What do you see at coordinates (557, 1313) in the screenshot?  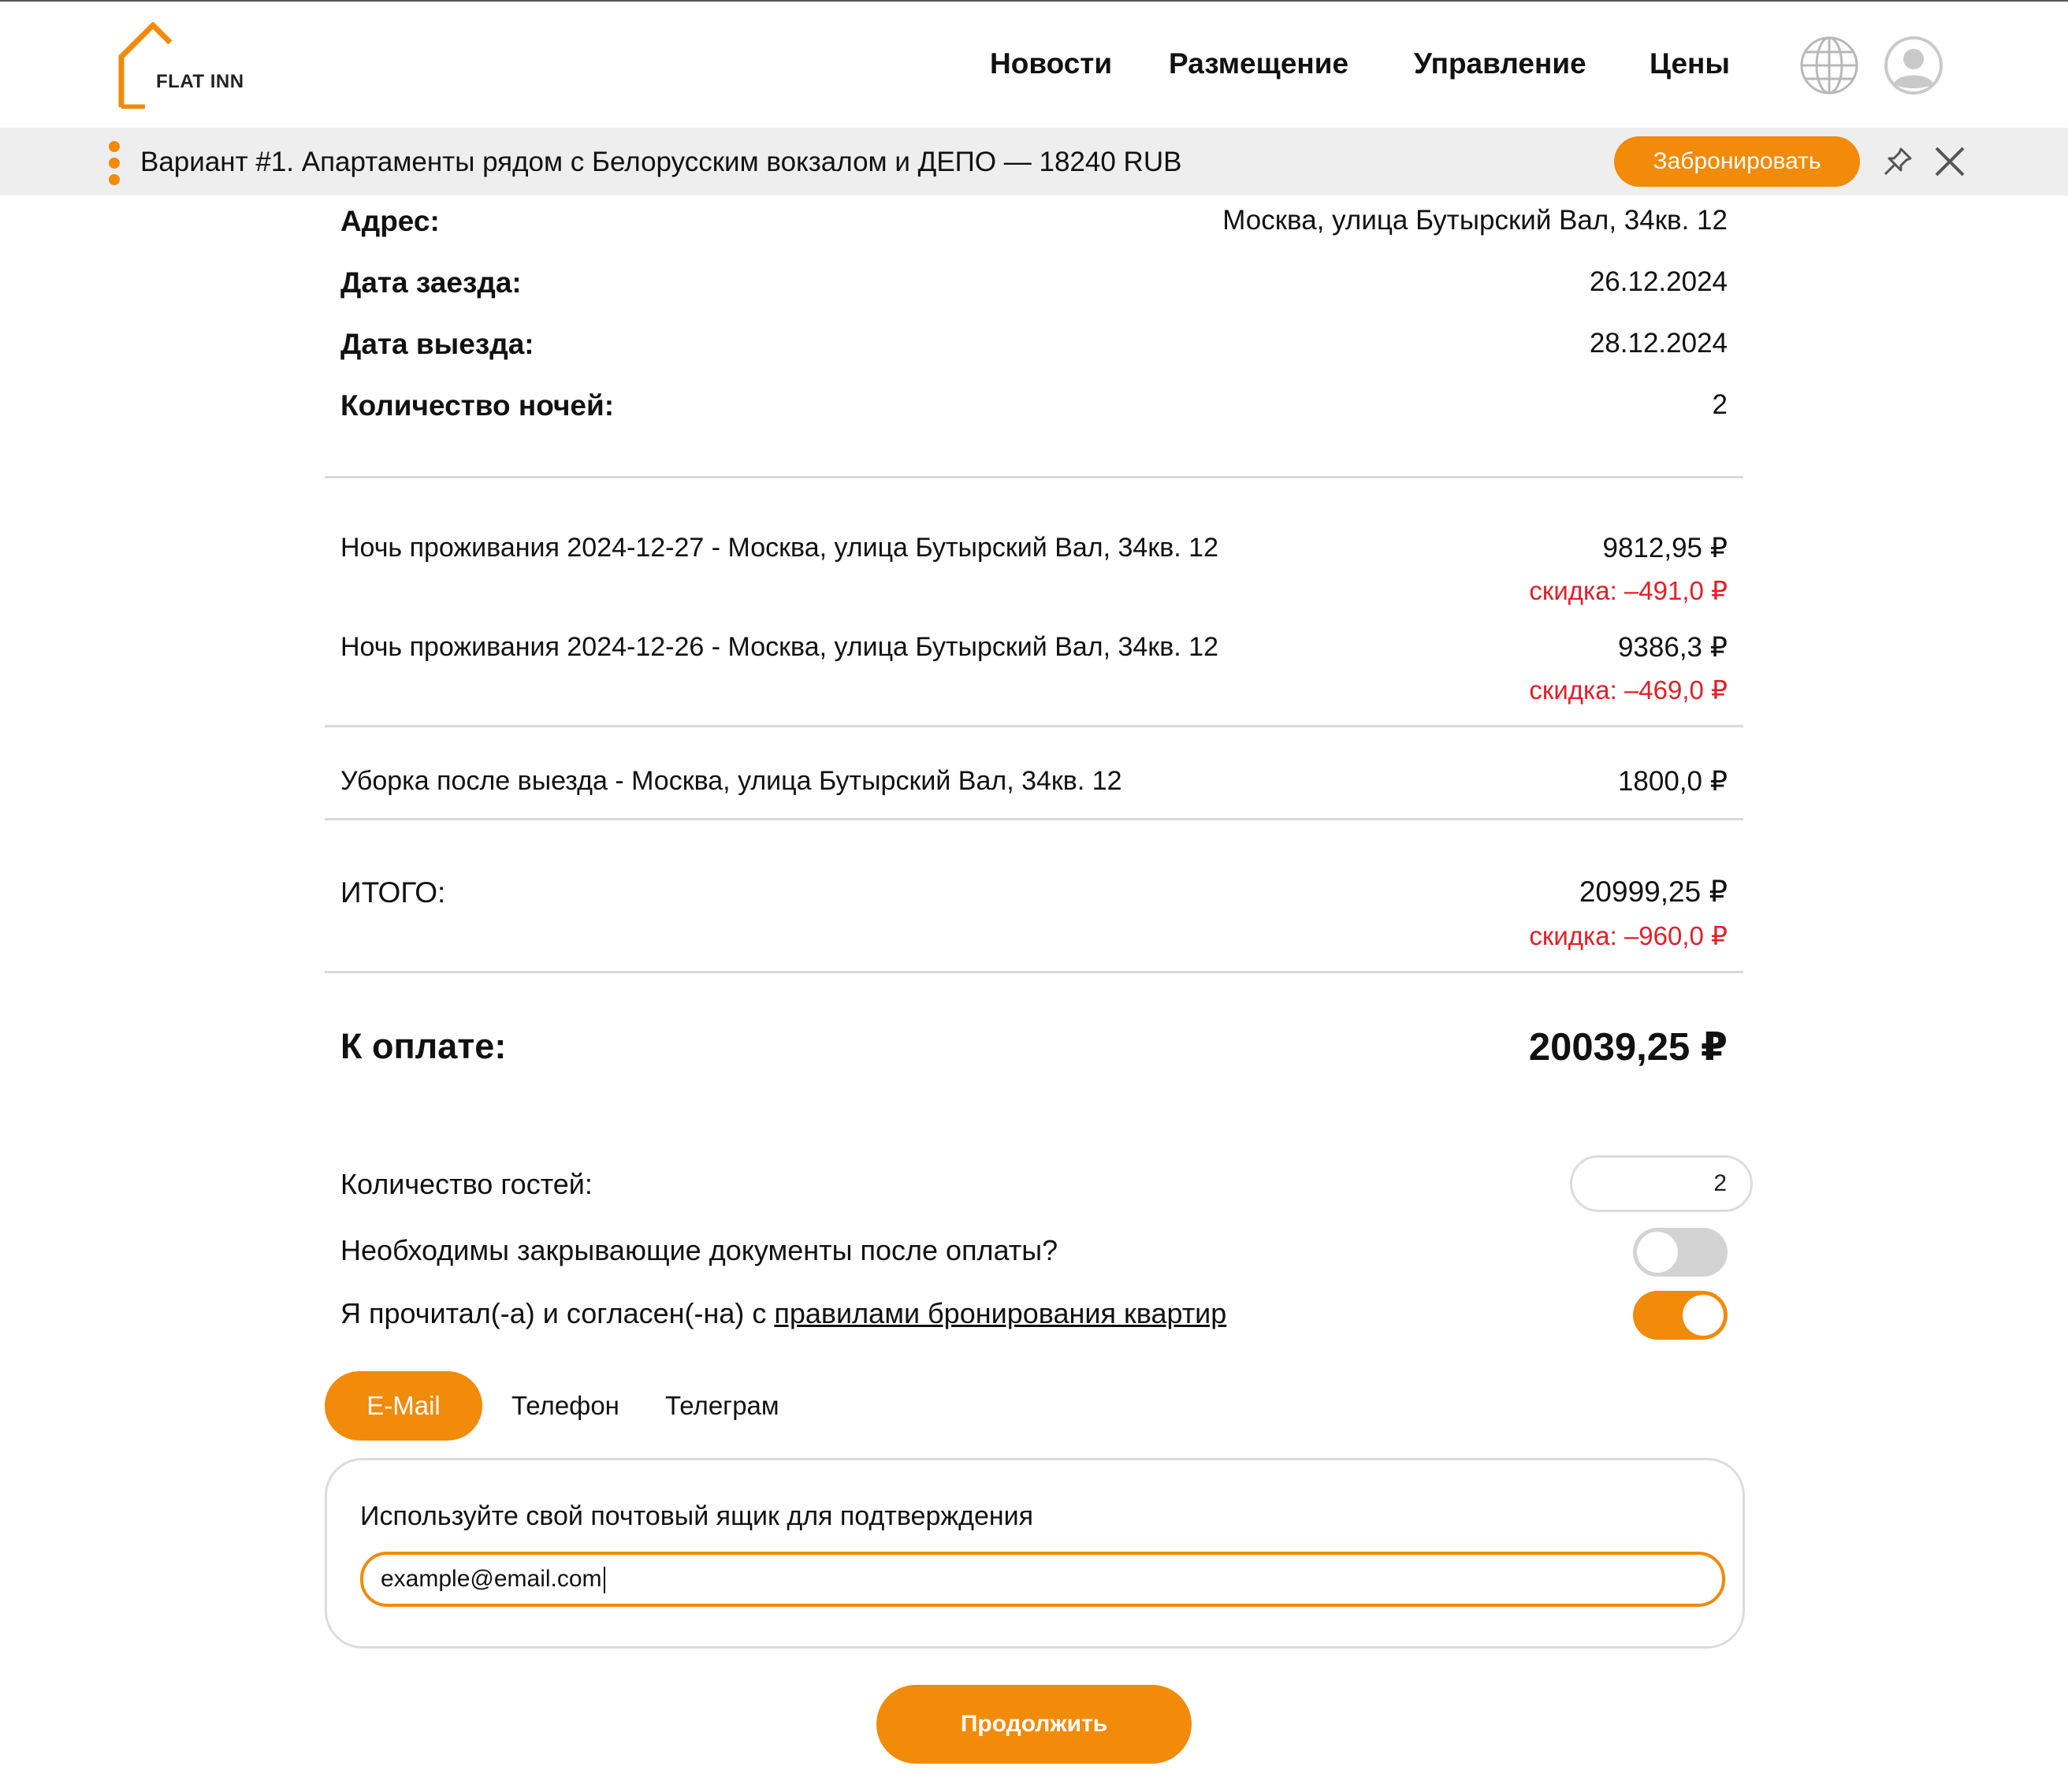 I see `agree-text: Я прочитал(-а) и согласен(-на) с` at bounding box center [557, 1313].